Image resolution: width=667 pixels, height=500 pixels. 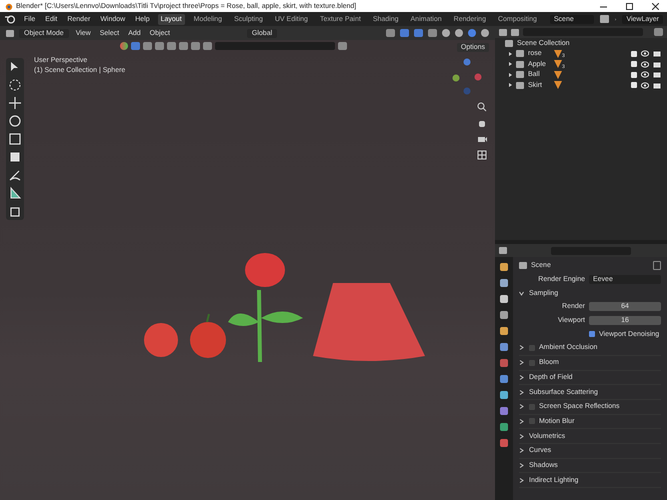 What do you see at coordinates (459, 33) in the screenshot?
I see `solid-shading-icon` at bounding box center [459, 33].